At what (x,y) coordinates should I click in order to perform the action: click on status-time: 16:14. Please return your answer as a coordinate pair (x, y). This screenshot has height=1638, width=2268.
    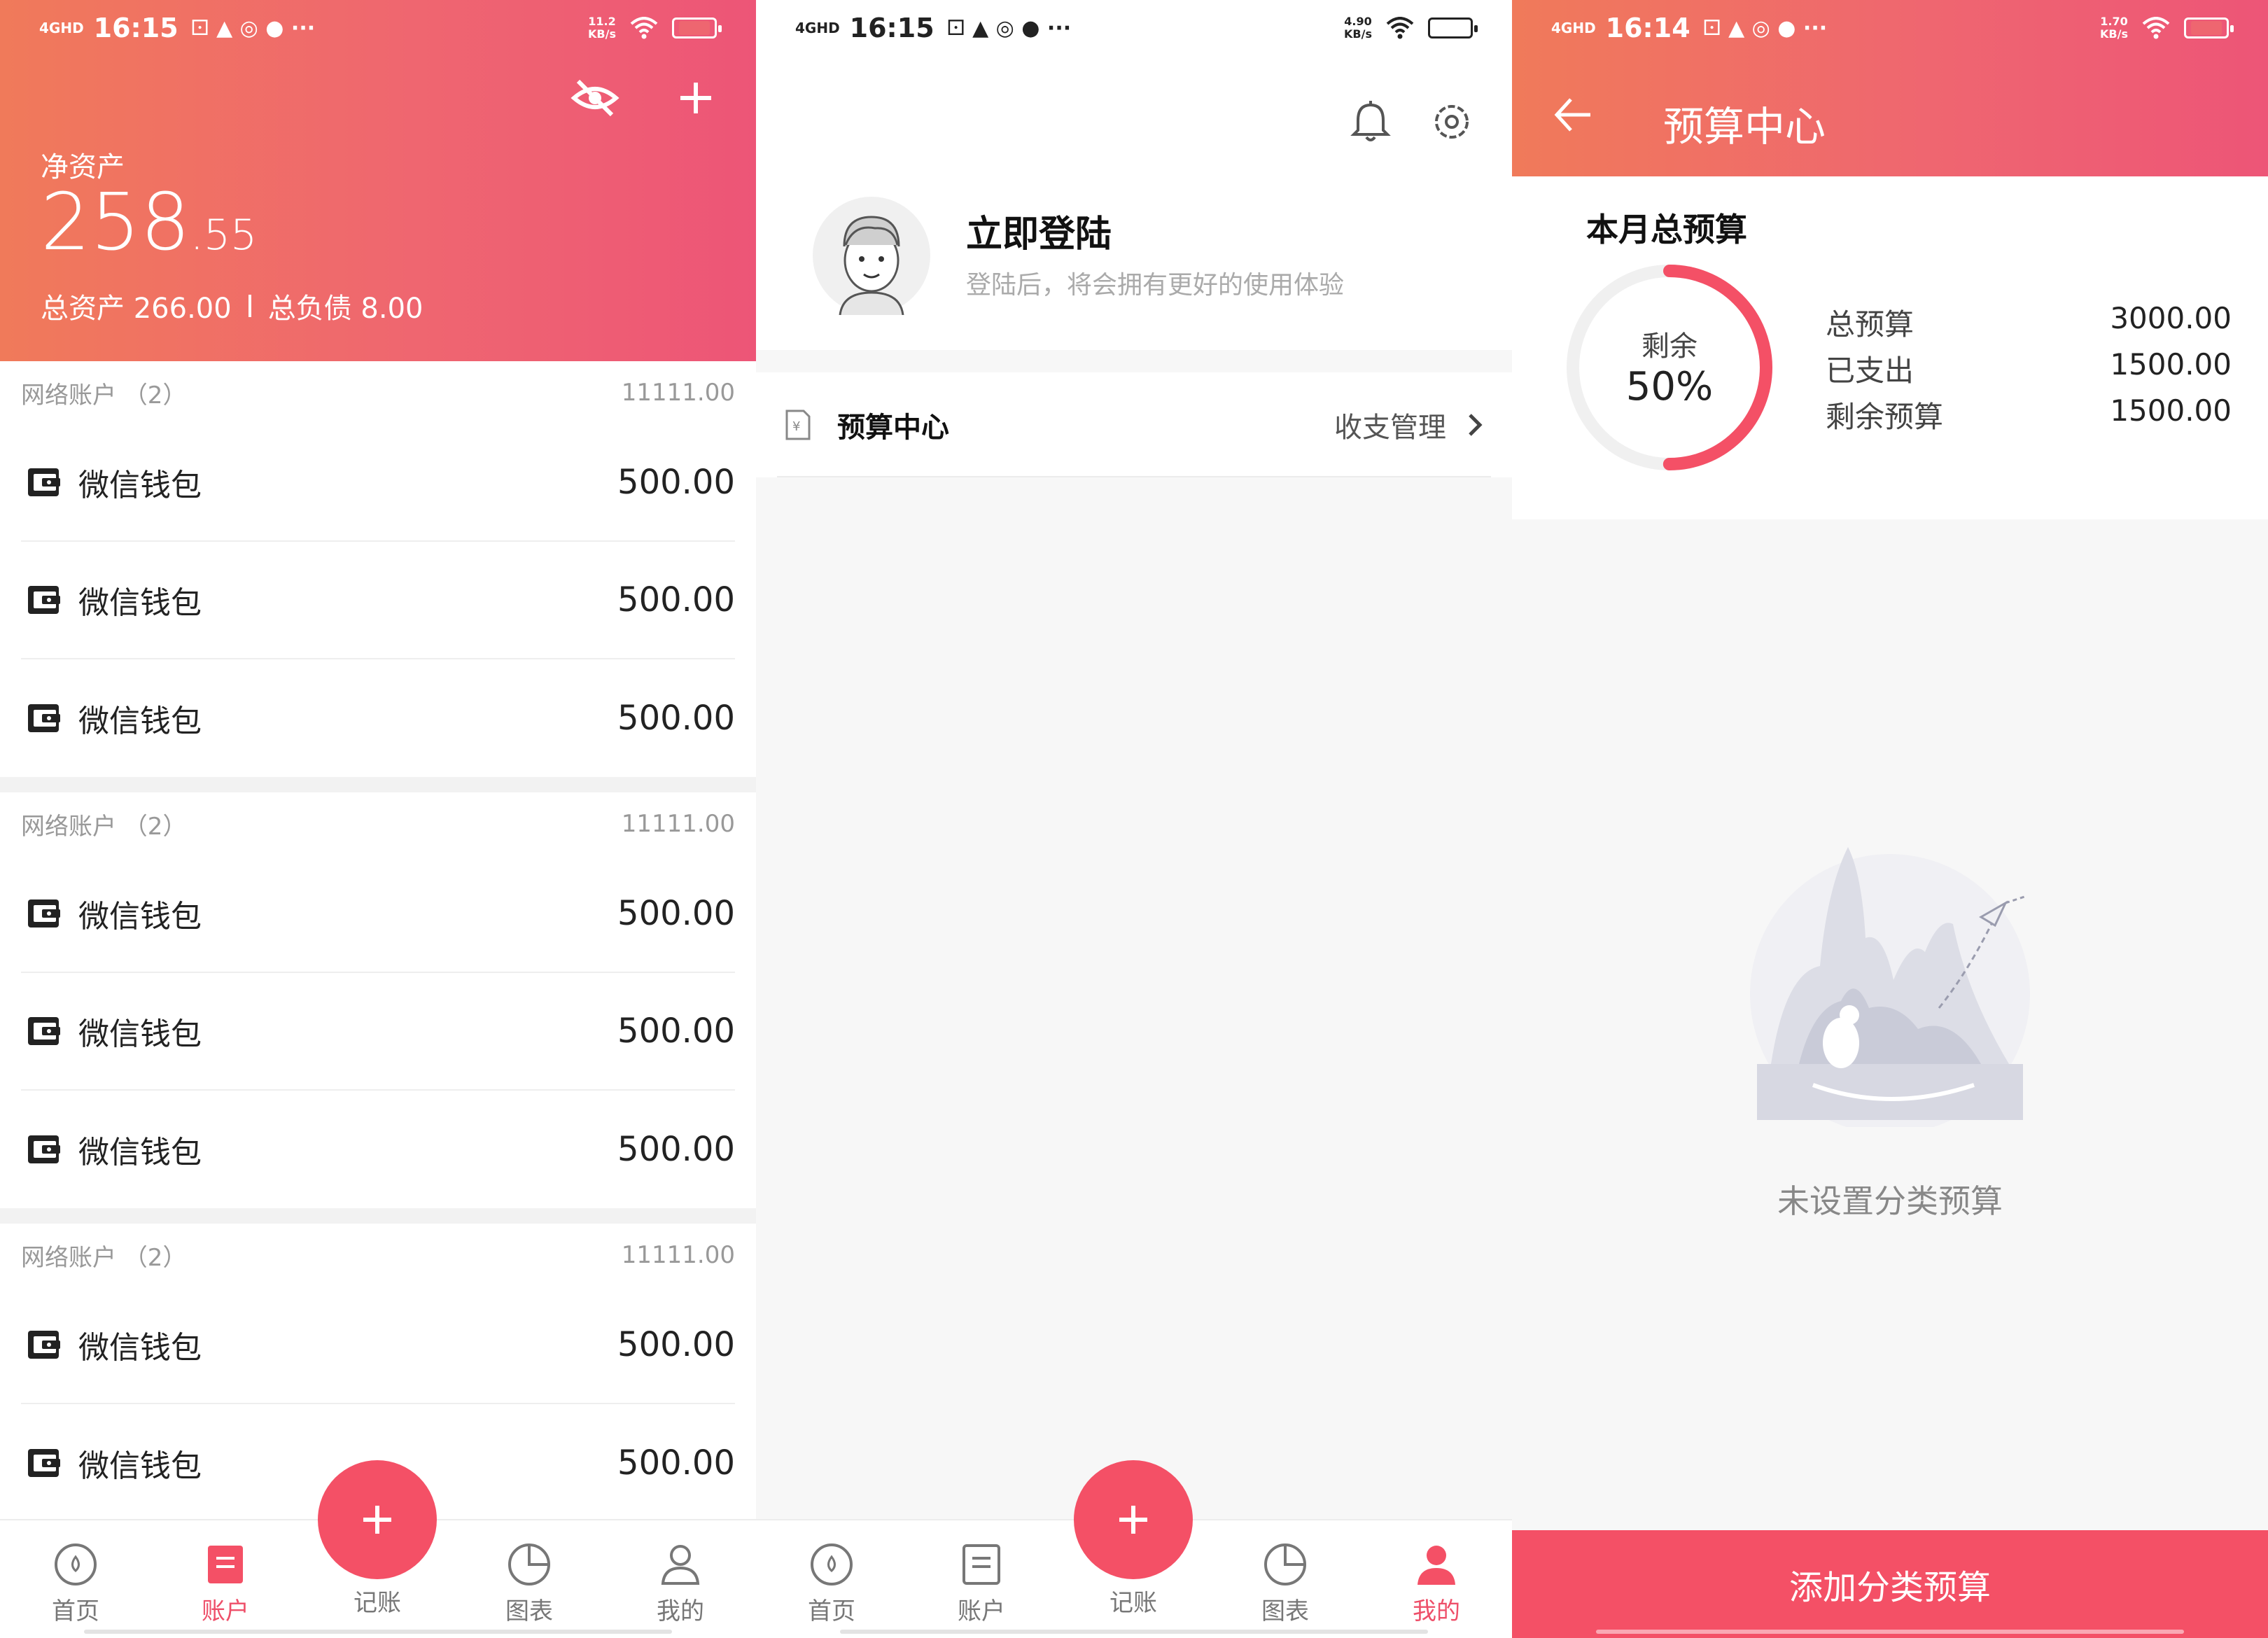
    Looking at the image, I should click on (1647, 28).